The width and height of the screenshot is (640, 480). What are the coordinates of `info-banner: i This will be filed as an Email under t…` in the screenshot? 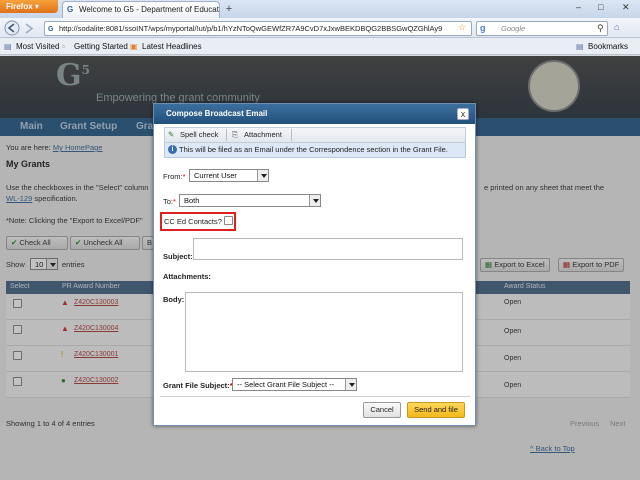 It's located at (315, 150).